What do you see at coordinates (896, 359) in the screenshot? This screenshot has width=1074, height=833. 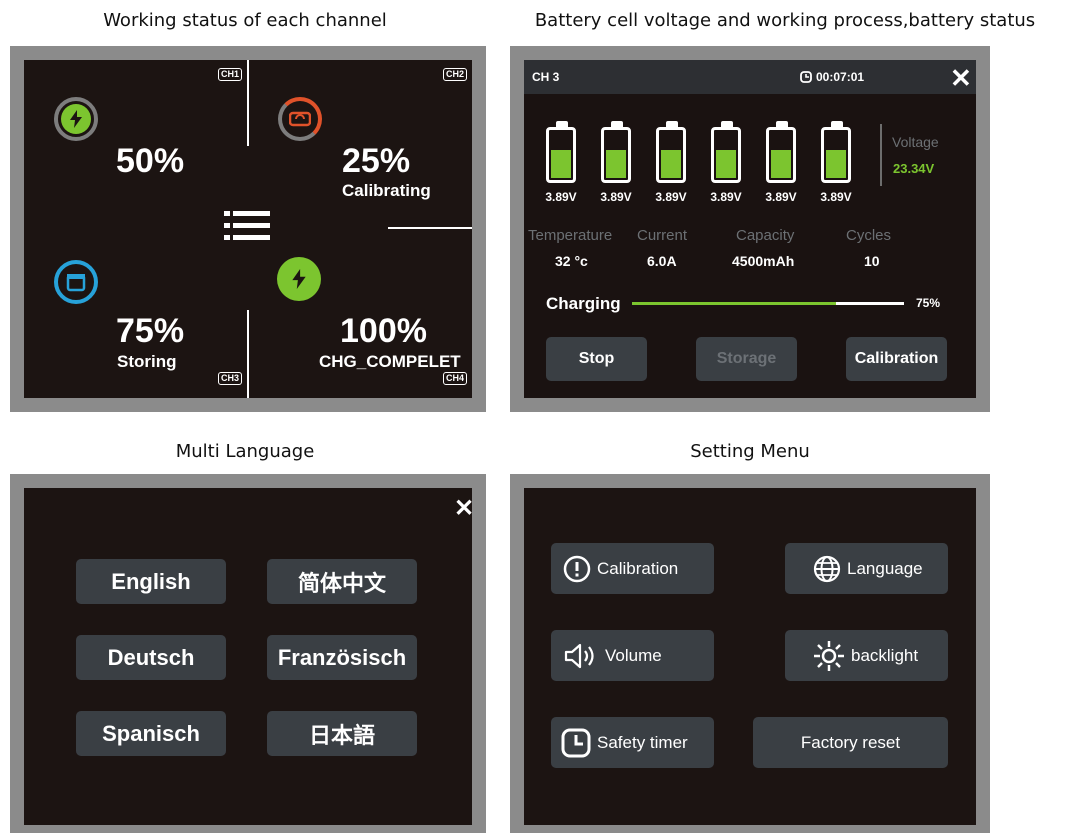 I see `calibration-button: Calibration` at bounding box center [896, 359].